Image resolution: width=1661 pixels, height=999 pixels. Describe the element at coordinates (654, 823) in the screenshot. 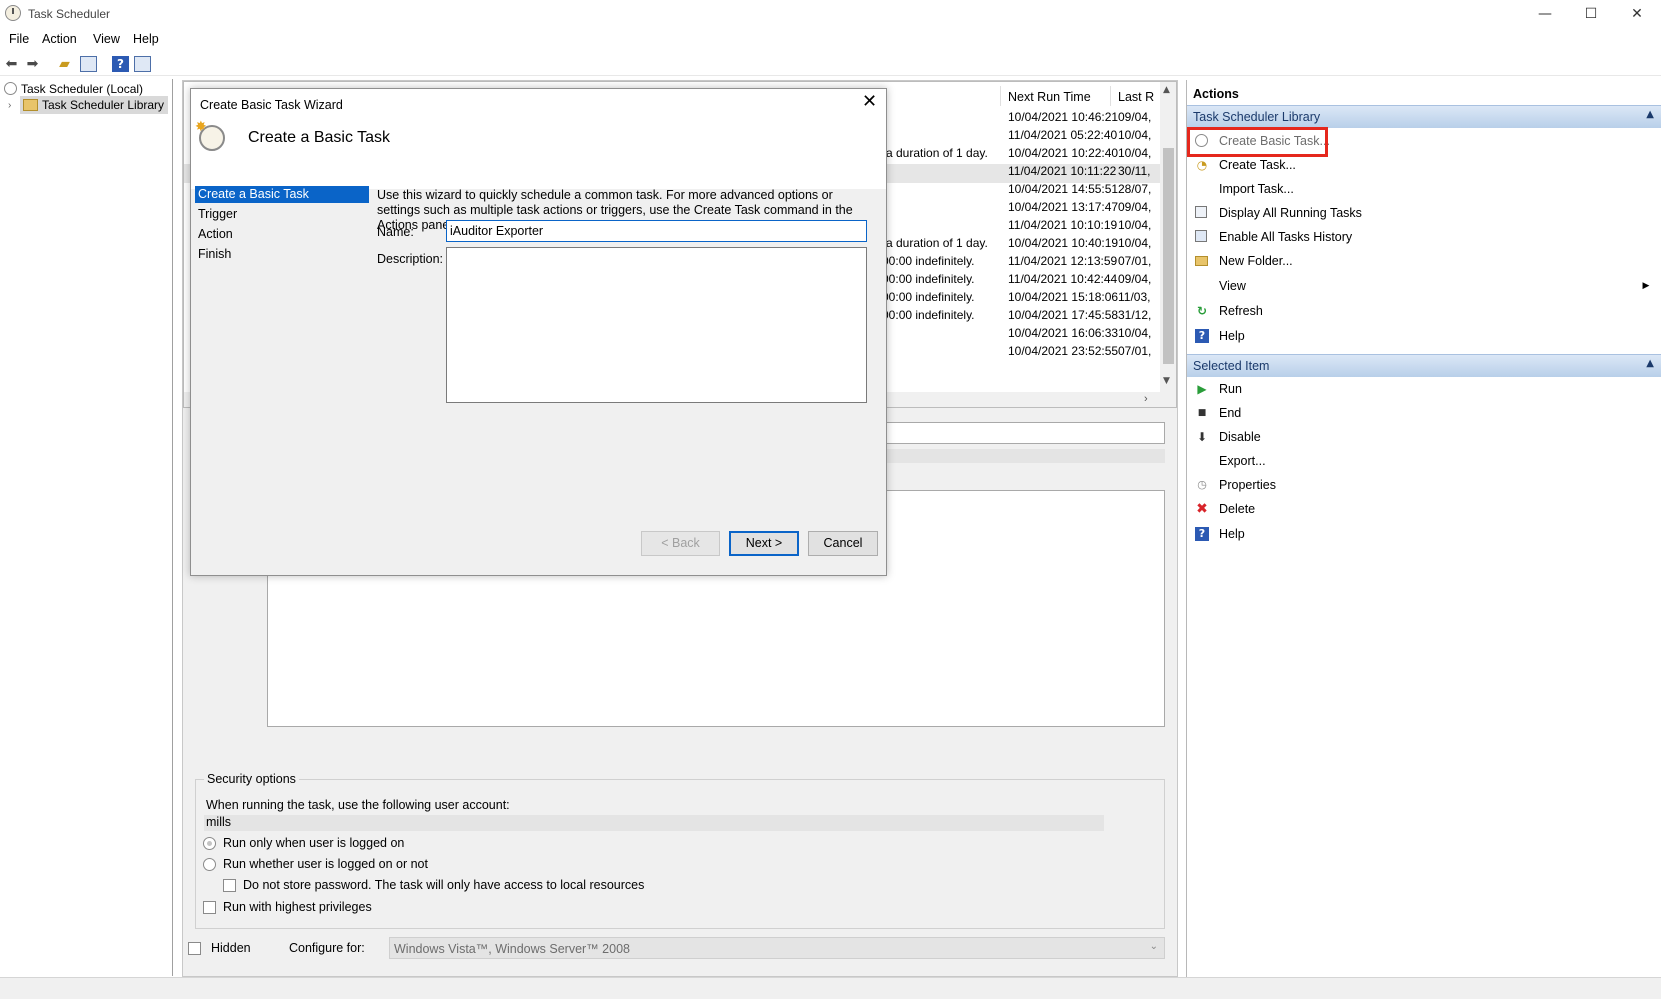

I see `user-account-field: mills` at that location.